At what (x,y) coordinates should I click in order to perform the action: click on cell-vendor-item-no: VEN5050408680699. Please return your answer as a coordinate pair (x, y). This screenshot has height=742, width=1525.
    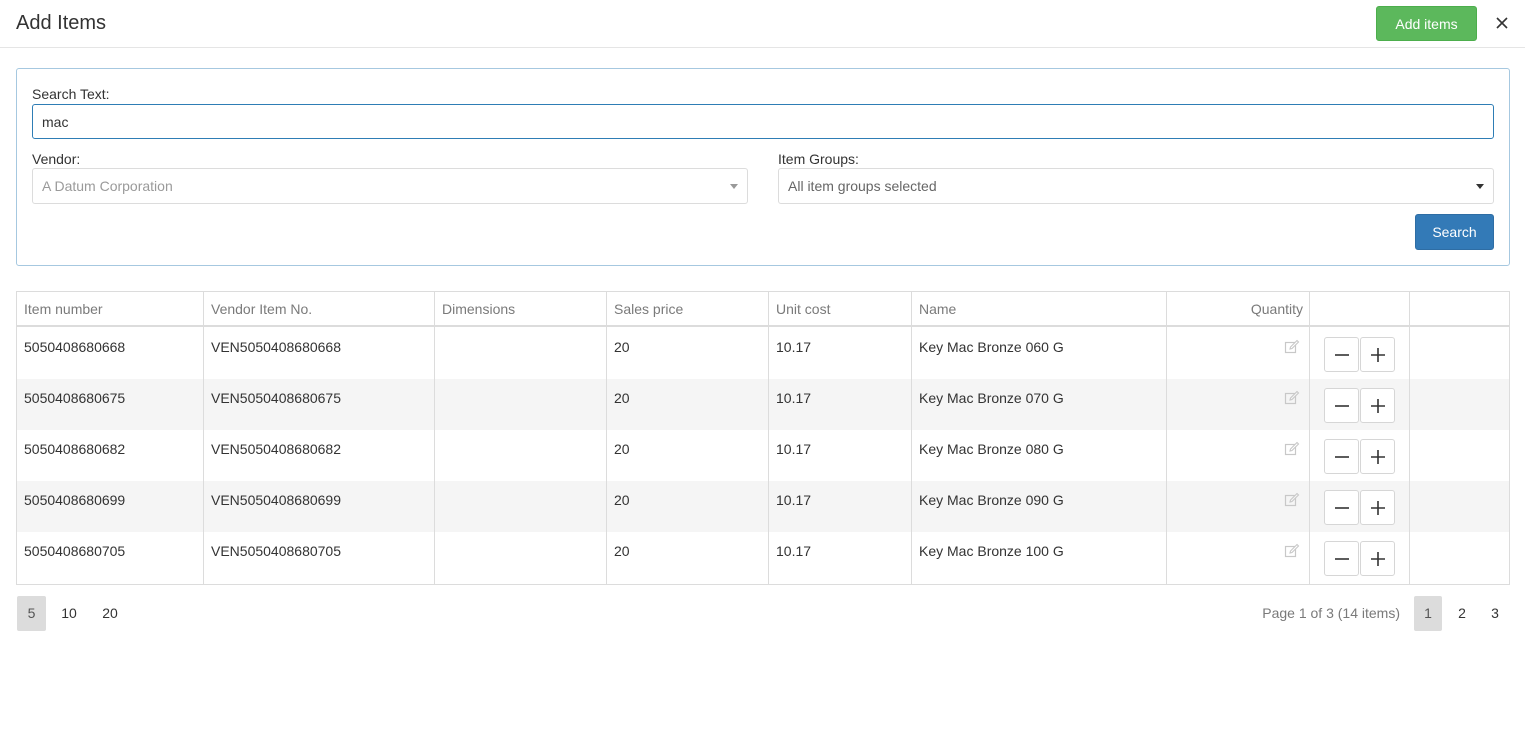
    Looking at the image, I should click on (276, 500).